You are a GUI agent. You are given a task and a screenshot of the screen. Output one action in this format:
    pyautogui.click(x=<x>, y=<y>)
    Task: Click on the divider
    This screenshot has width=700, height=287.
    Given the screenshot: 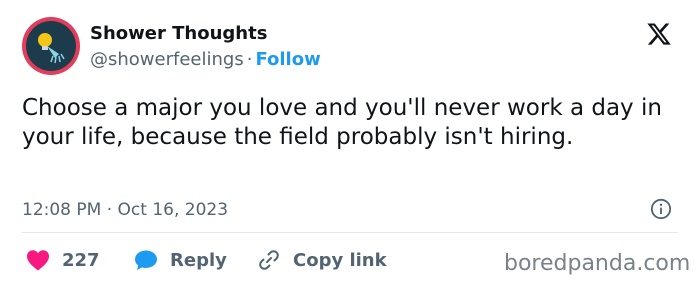 What is the action you would take?
    pyautogui.click(x=350, y=232)
    